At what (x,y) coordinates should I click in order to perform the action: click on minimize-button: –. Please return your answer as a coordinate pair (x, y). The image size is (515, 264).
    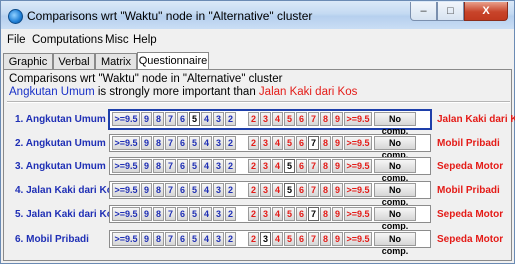
    Looking at the image, I should click on (423, 11).